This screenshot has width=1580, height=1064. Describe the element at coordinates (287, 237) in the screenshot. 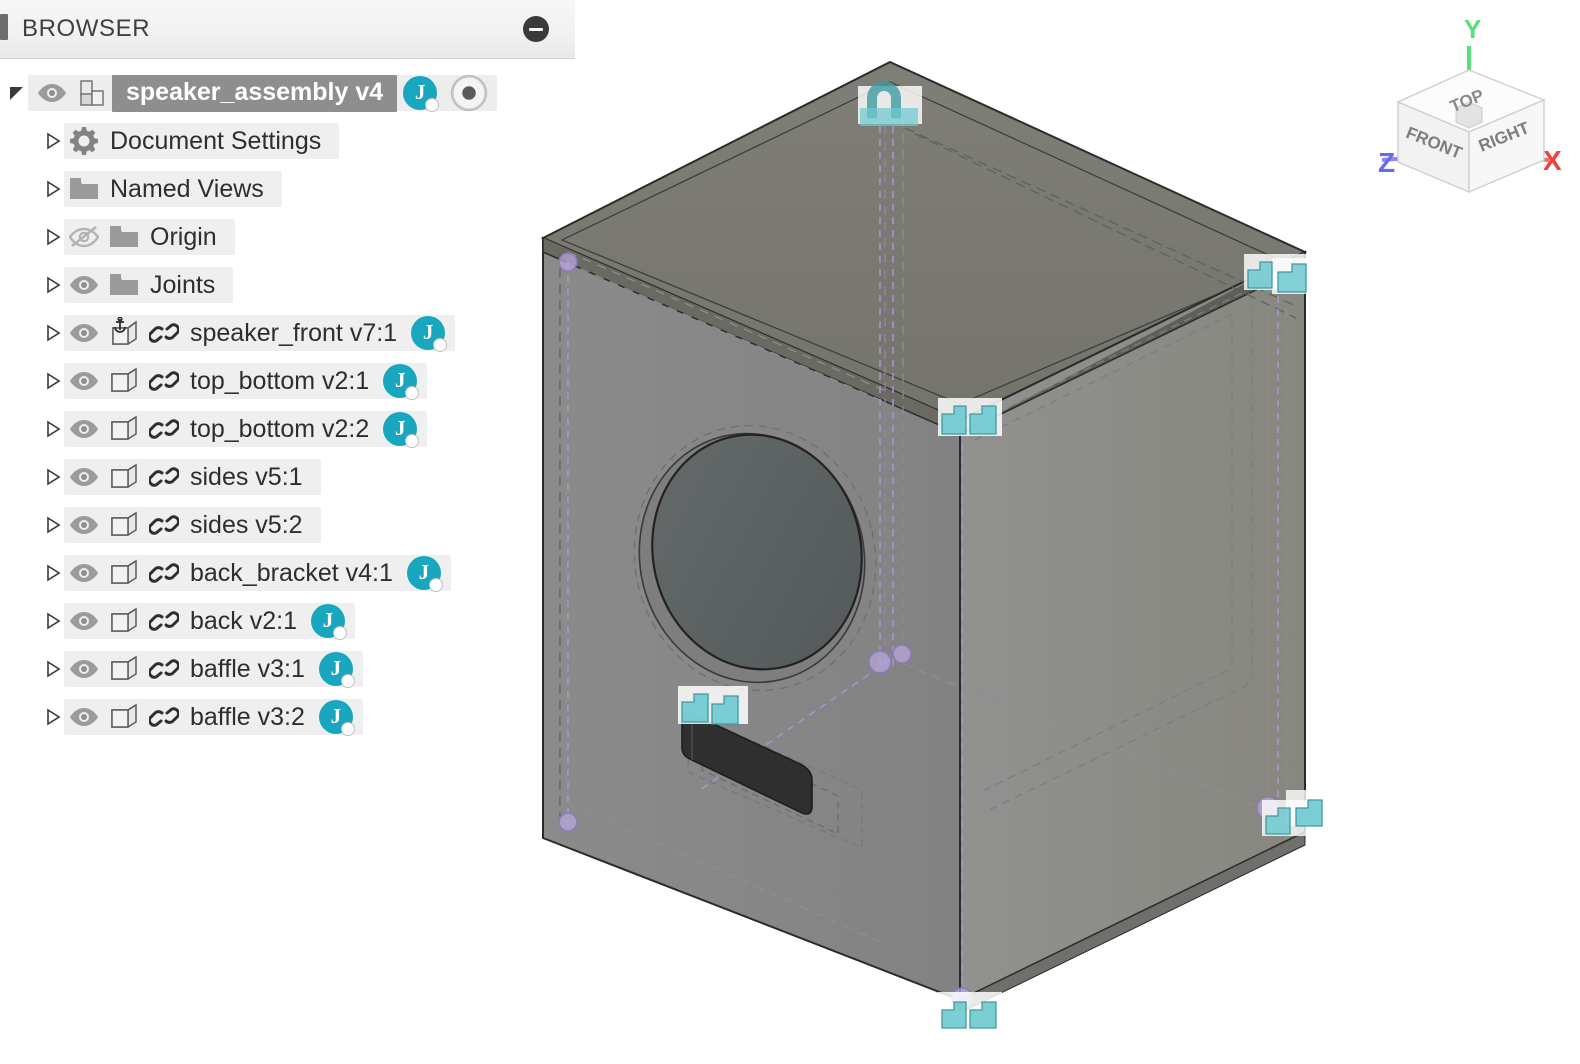

I see `tree-row-origin: Origin` at that location.